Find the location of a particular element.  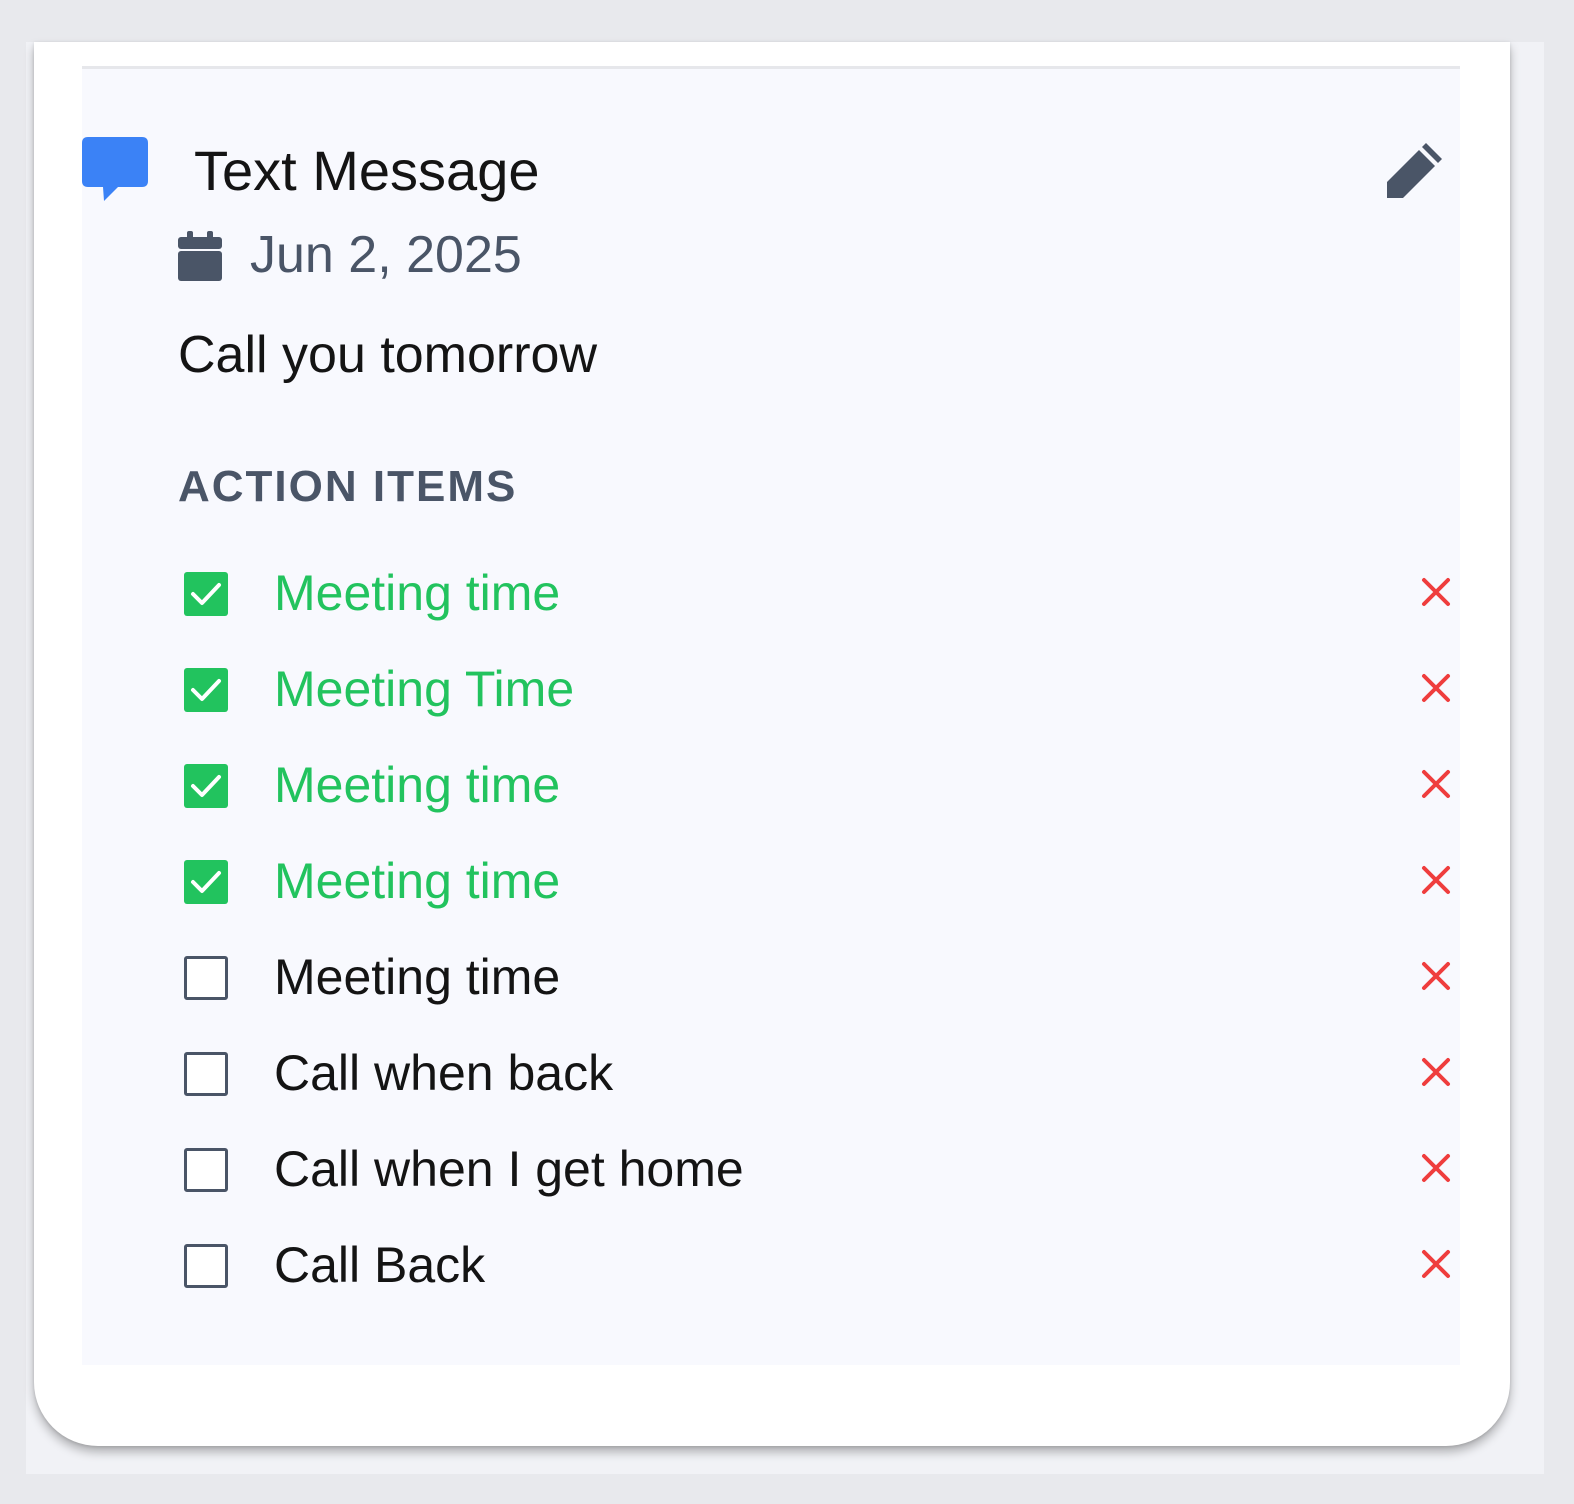

action-item-label: Call when back is located at coordinates (444, 1073).